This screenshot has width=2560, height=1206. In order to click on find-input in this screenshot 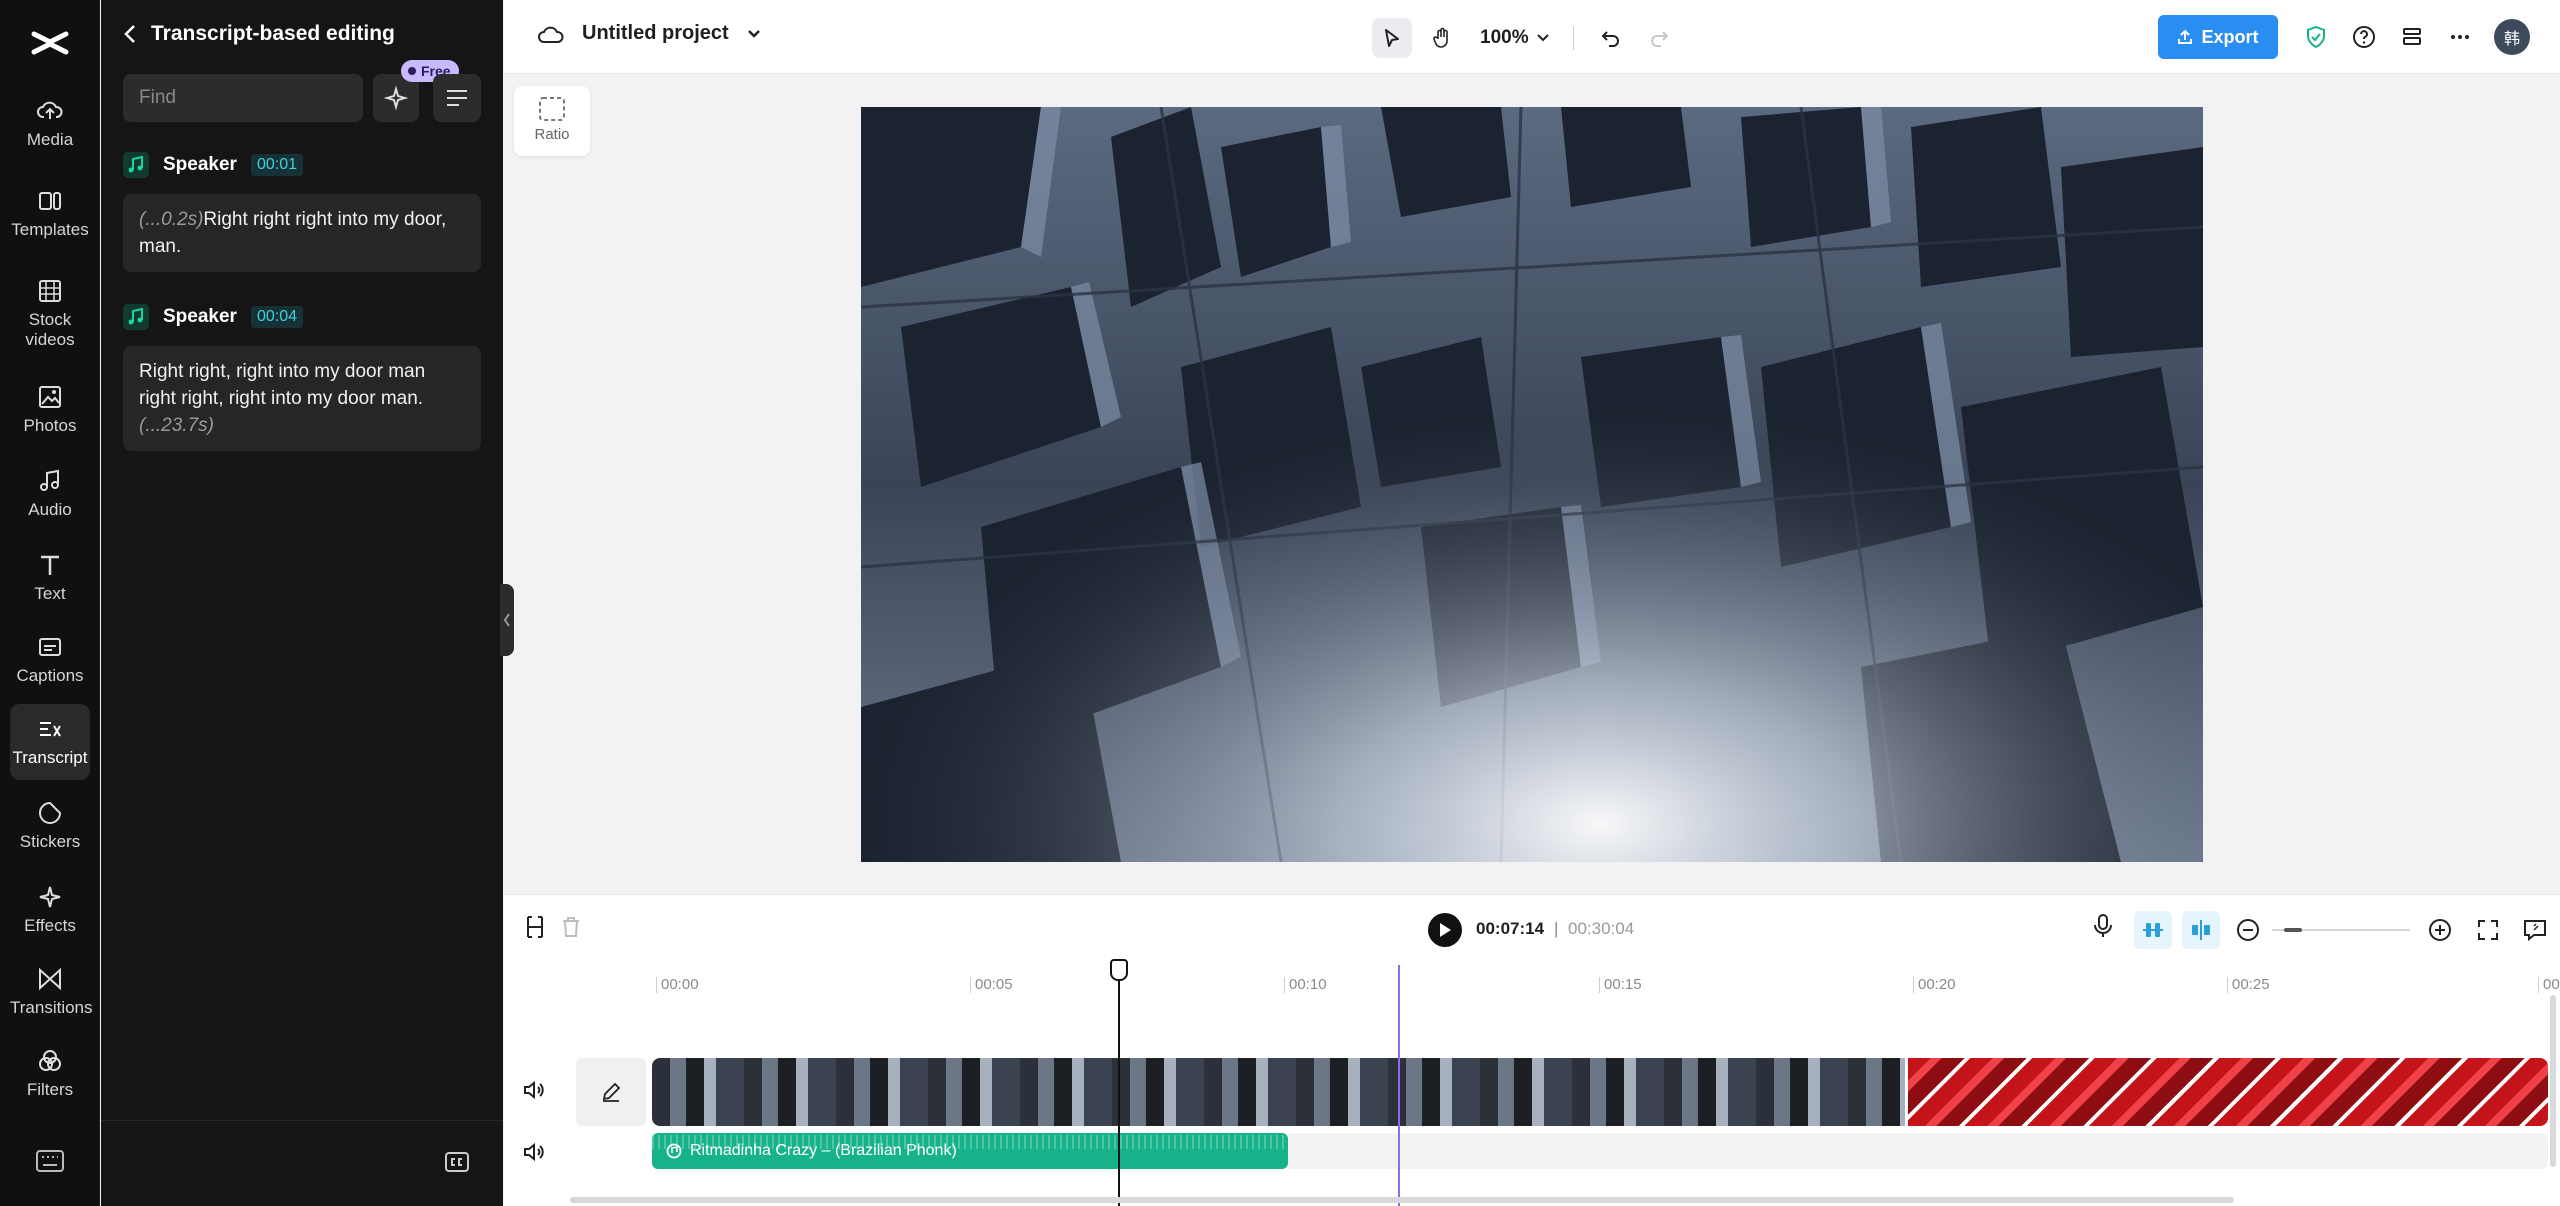, I will do `click(243, 98)`.